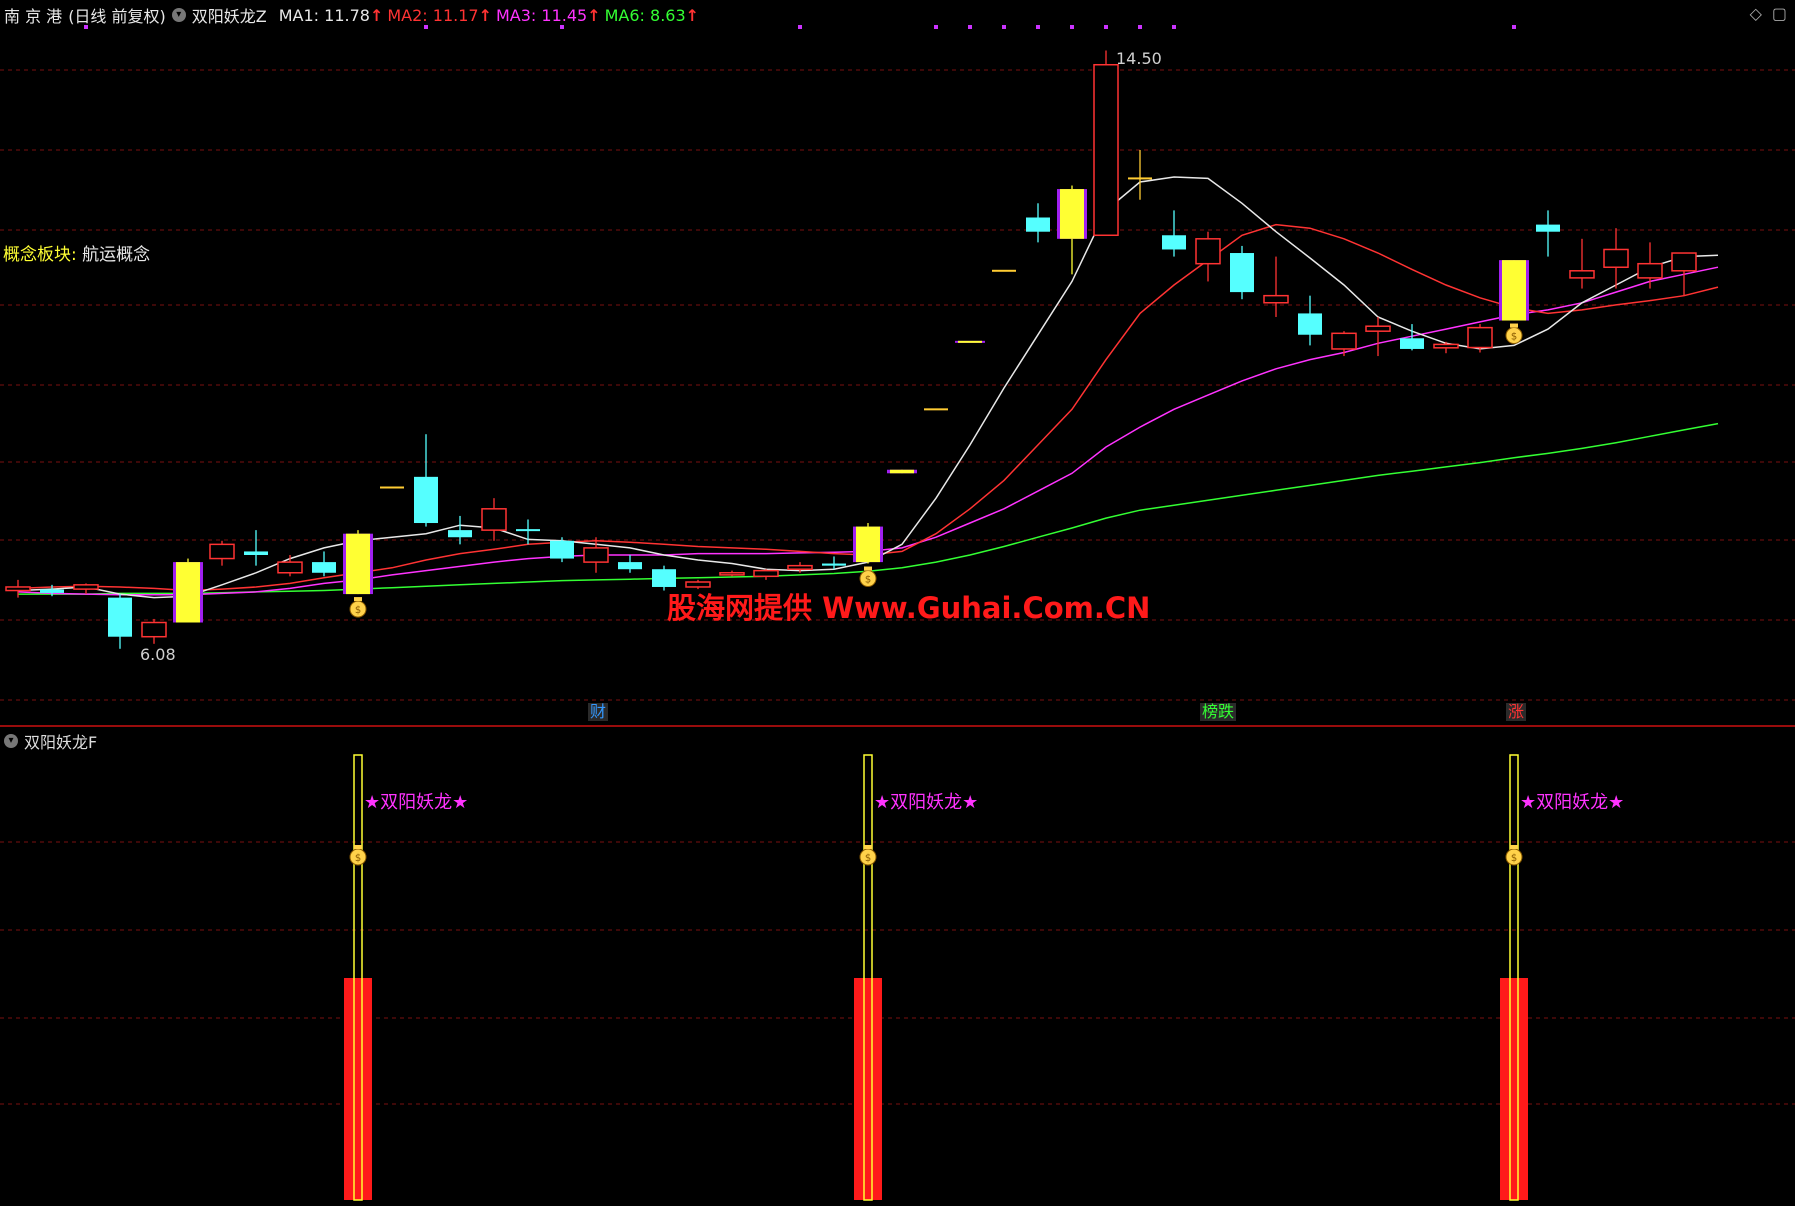 This screenshot has width=1795, height=1206. Describe the element at coordinates (1779, 13) in the screenshot. I see `window-icon: ▢` at that location.